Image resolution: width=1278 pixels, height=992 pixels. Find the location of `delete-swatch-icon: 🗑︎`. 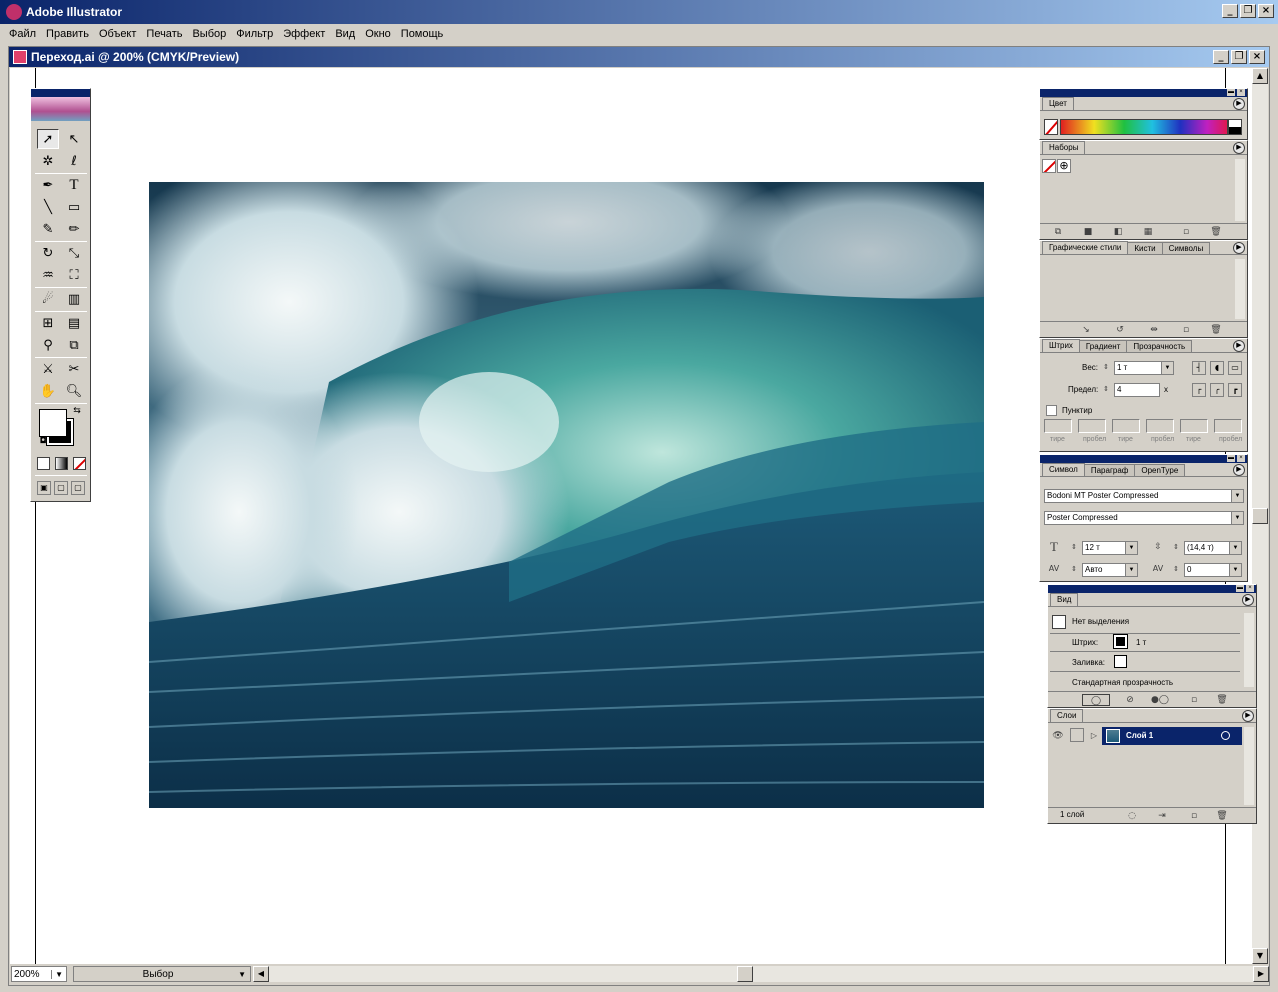

delete-swatch-icon: 🗑︎ is located at coordinates (1216, 232).